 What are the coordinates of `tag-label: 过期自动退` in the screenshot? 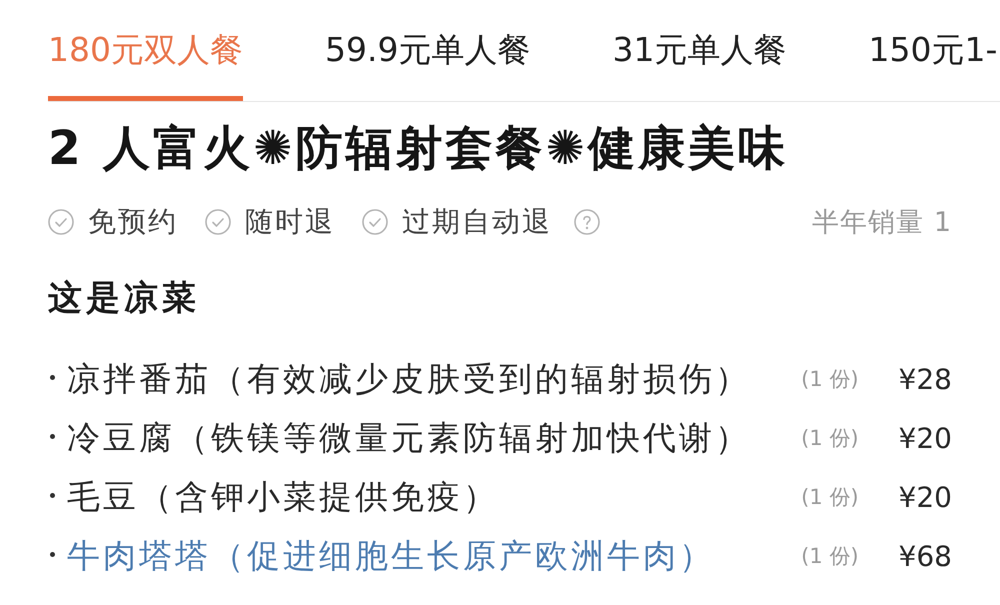 It's located at (477, 222).